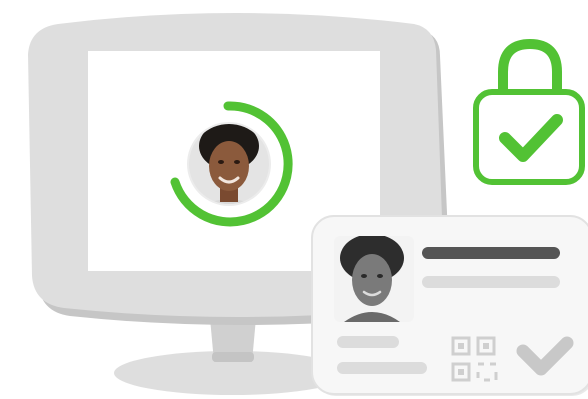 Image resolution: width=588 pixels, height=399 pixels. I want to click on lock-icon, so click(529, 111).